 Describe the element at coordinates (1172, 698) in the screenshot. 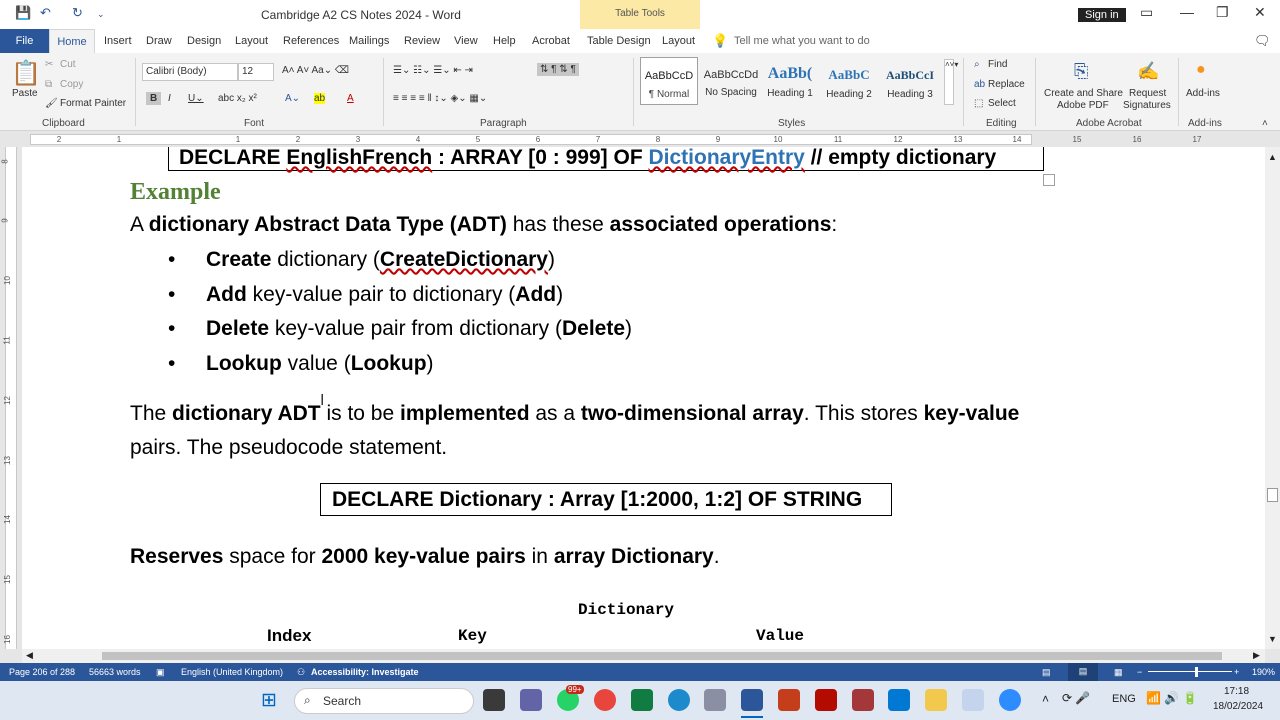

I see `wifi-volume-battery-icons: 📶 🔊 🔋` at that location.